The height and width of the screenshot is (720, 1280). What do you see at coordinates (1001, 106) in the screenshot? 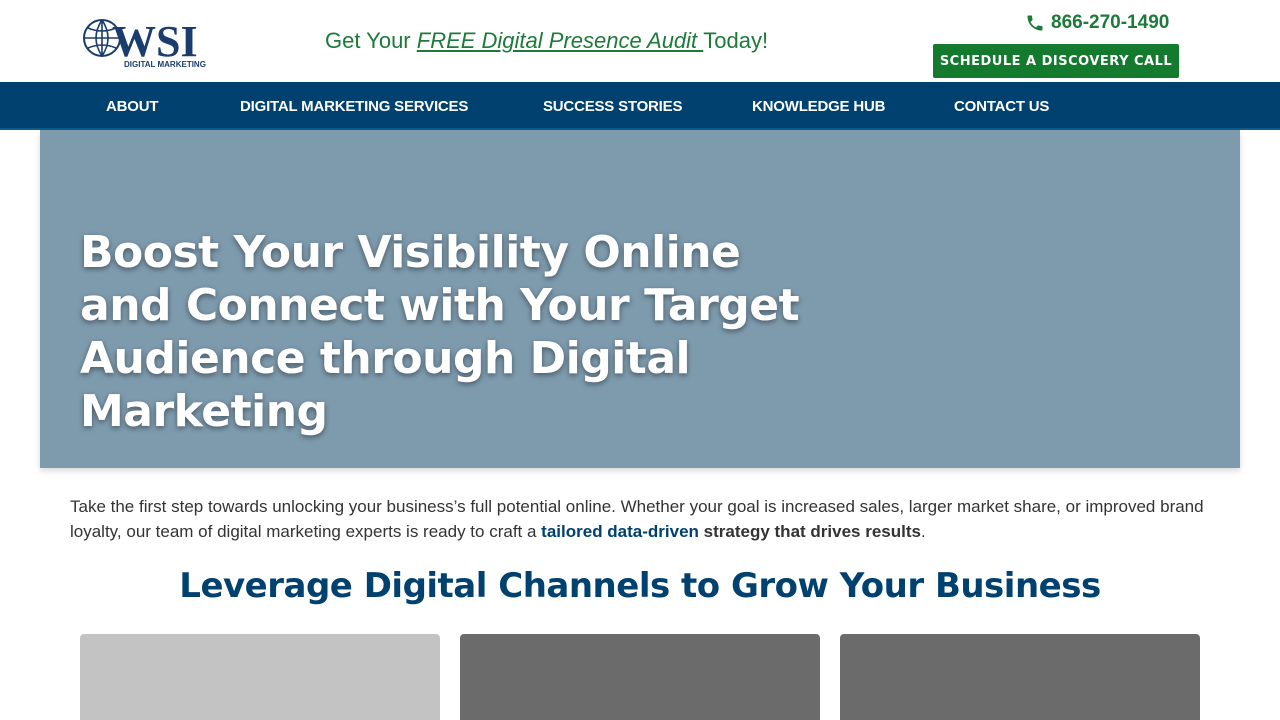
I see `nav-item-contact-us: CONTACT US` at bounding box center [1001, 106].